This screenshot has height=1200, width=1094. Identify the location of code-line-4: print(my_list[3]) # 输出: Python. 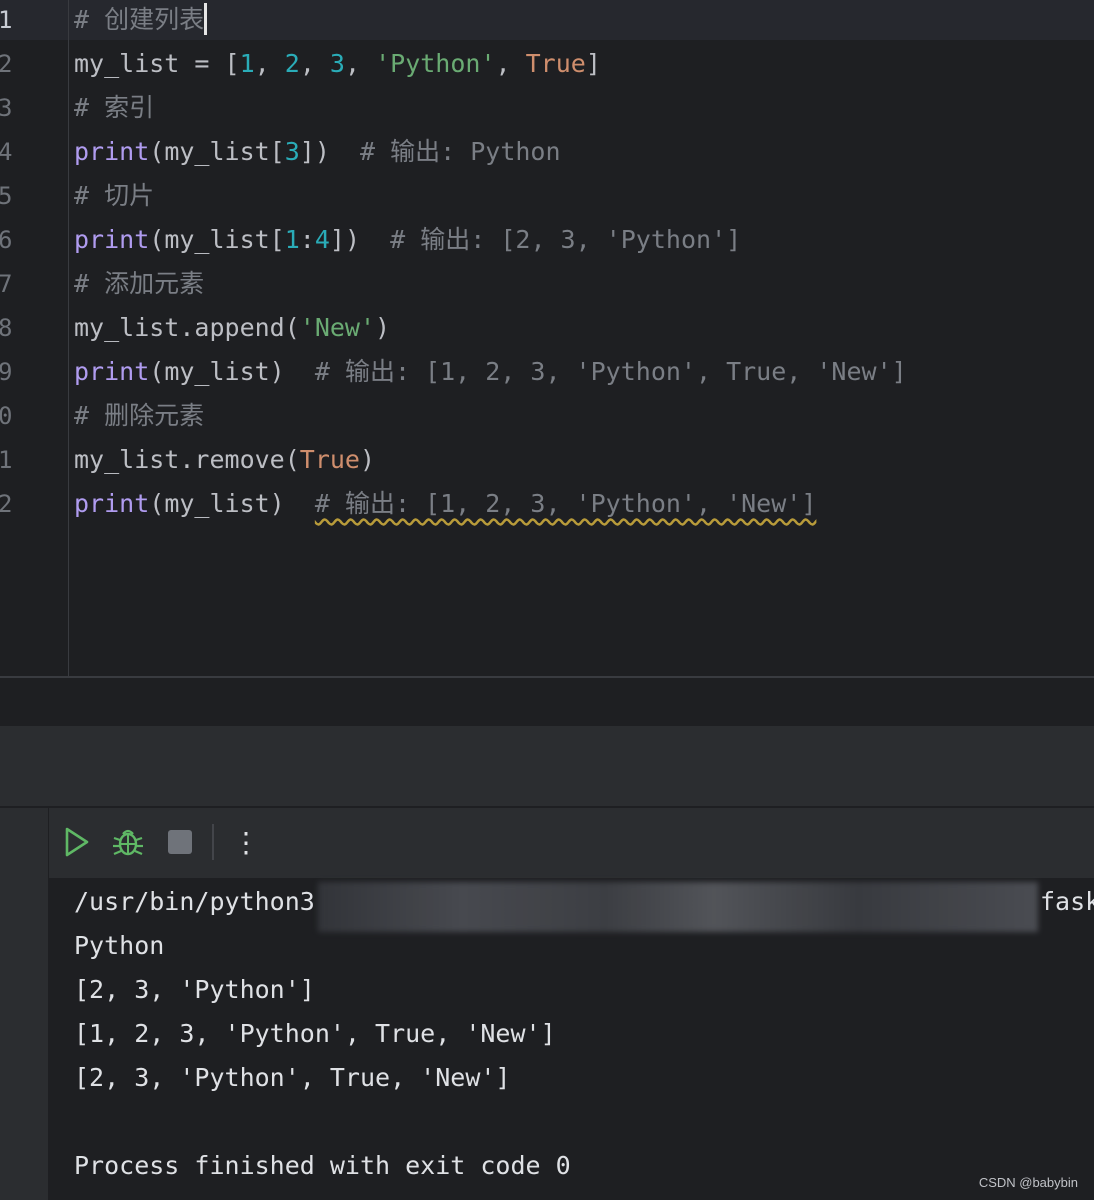
(317, 152).